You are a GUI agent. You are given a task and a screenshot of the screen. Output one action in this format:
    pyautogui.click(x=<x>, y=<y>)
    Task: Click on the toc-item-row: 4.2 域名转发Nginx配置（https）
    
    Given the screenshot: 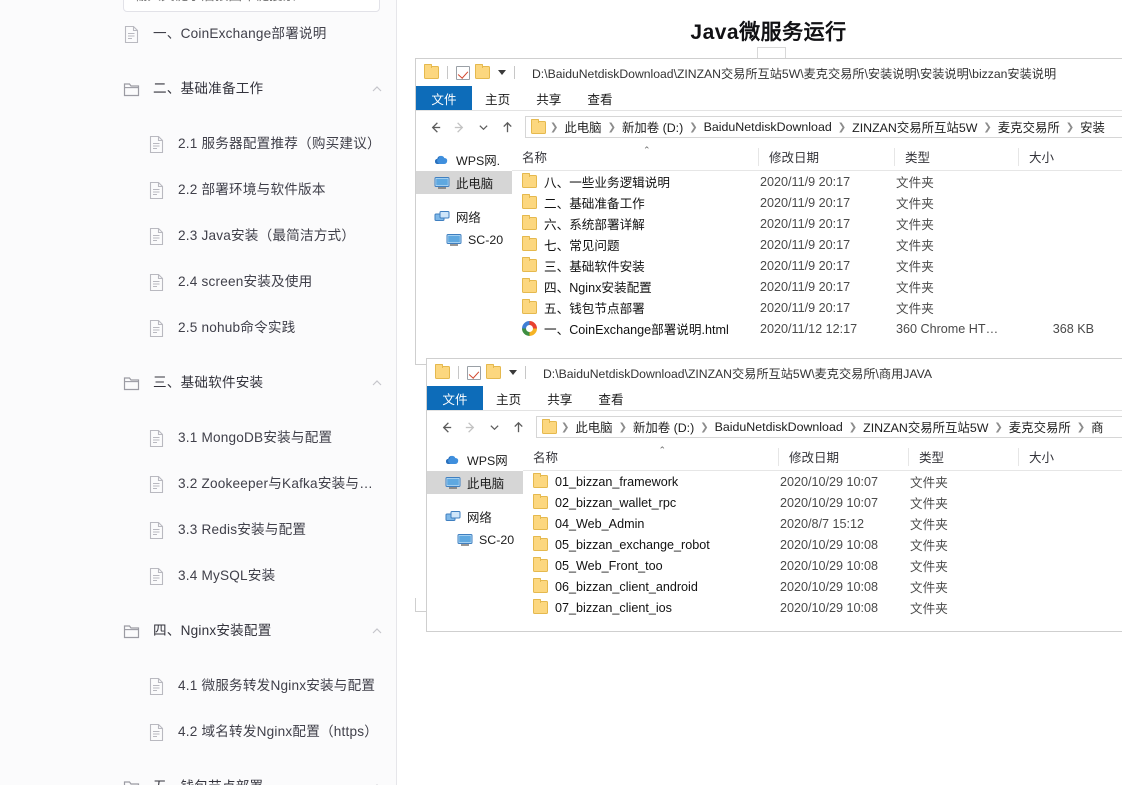 What is the action you would take?
    pyautogui.click(x=198, y=732)
    